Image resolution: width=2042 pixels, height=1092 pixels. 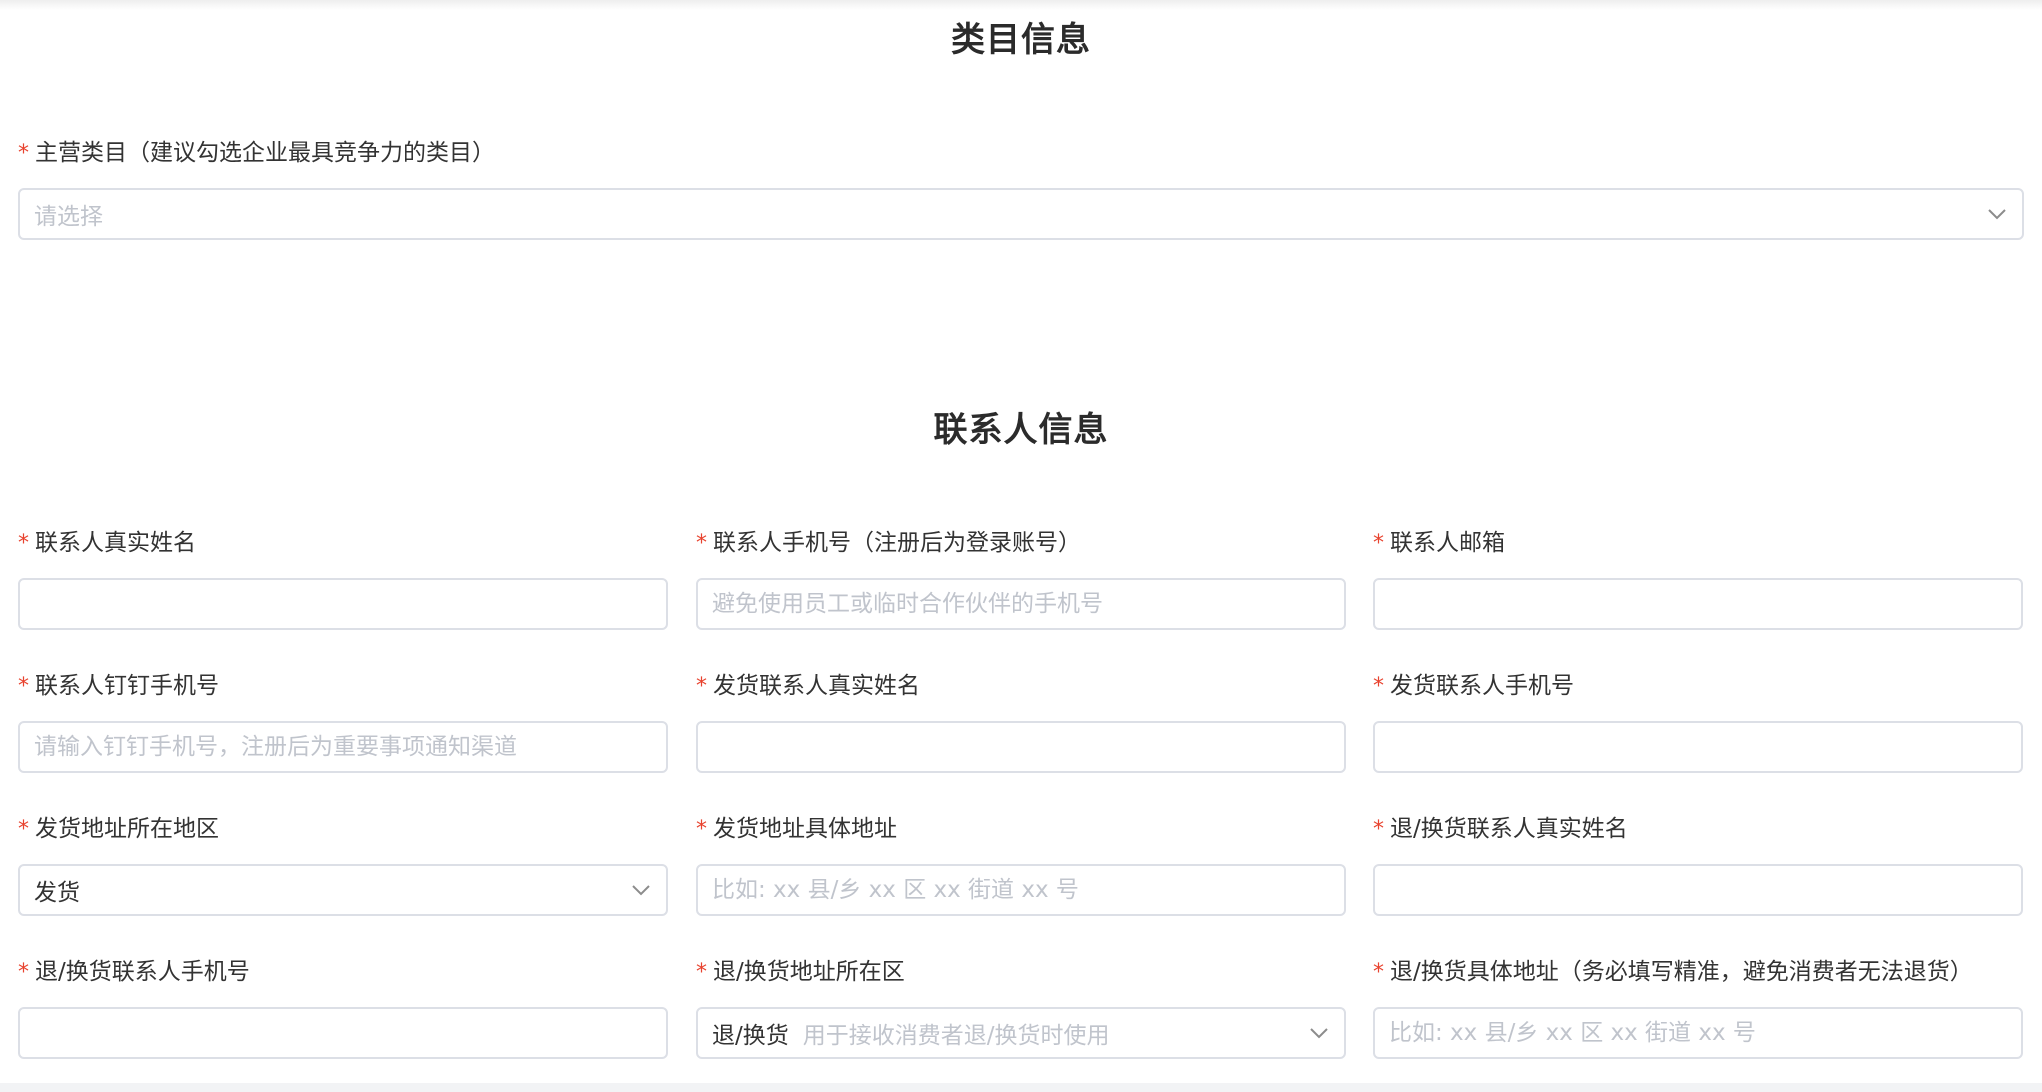 I want to click on return-contact-phone-box, so click(x=343, y=1033).